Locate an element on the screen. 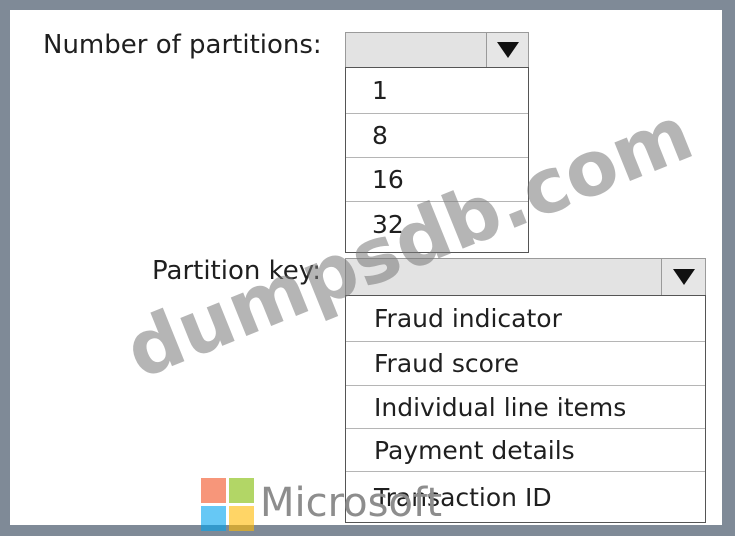  partitions-option-1: 1 is located at coordinates (437, 91).